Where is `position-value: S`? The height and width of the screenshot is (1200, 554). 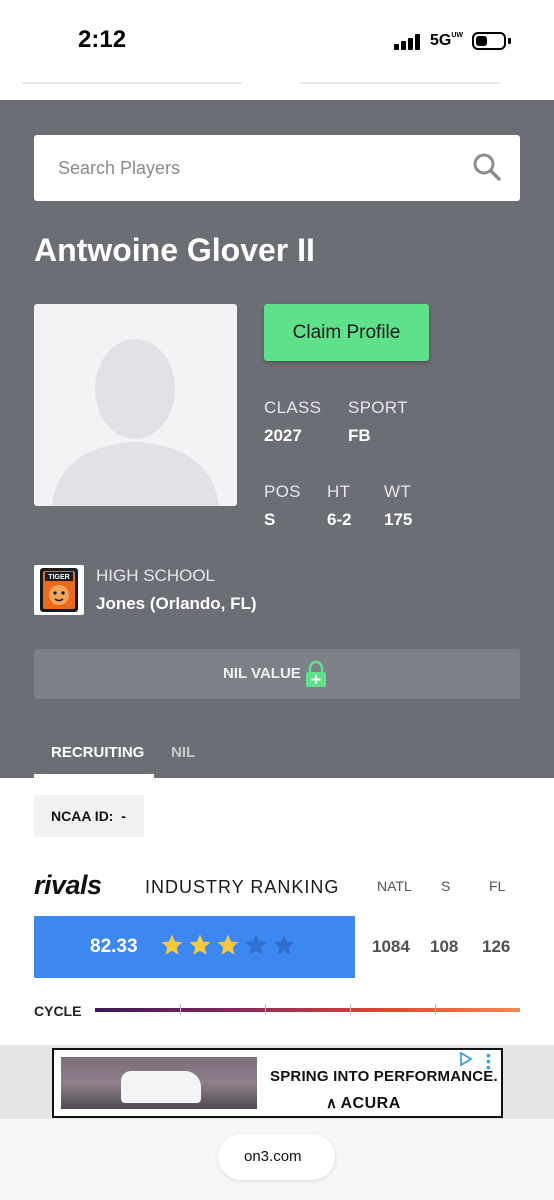
position-value: S is located at coordinates (270, 519).